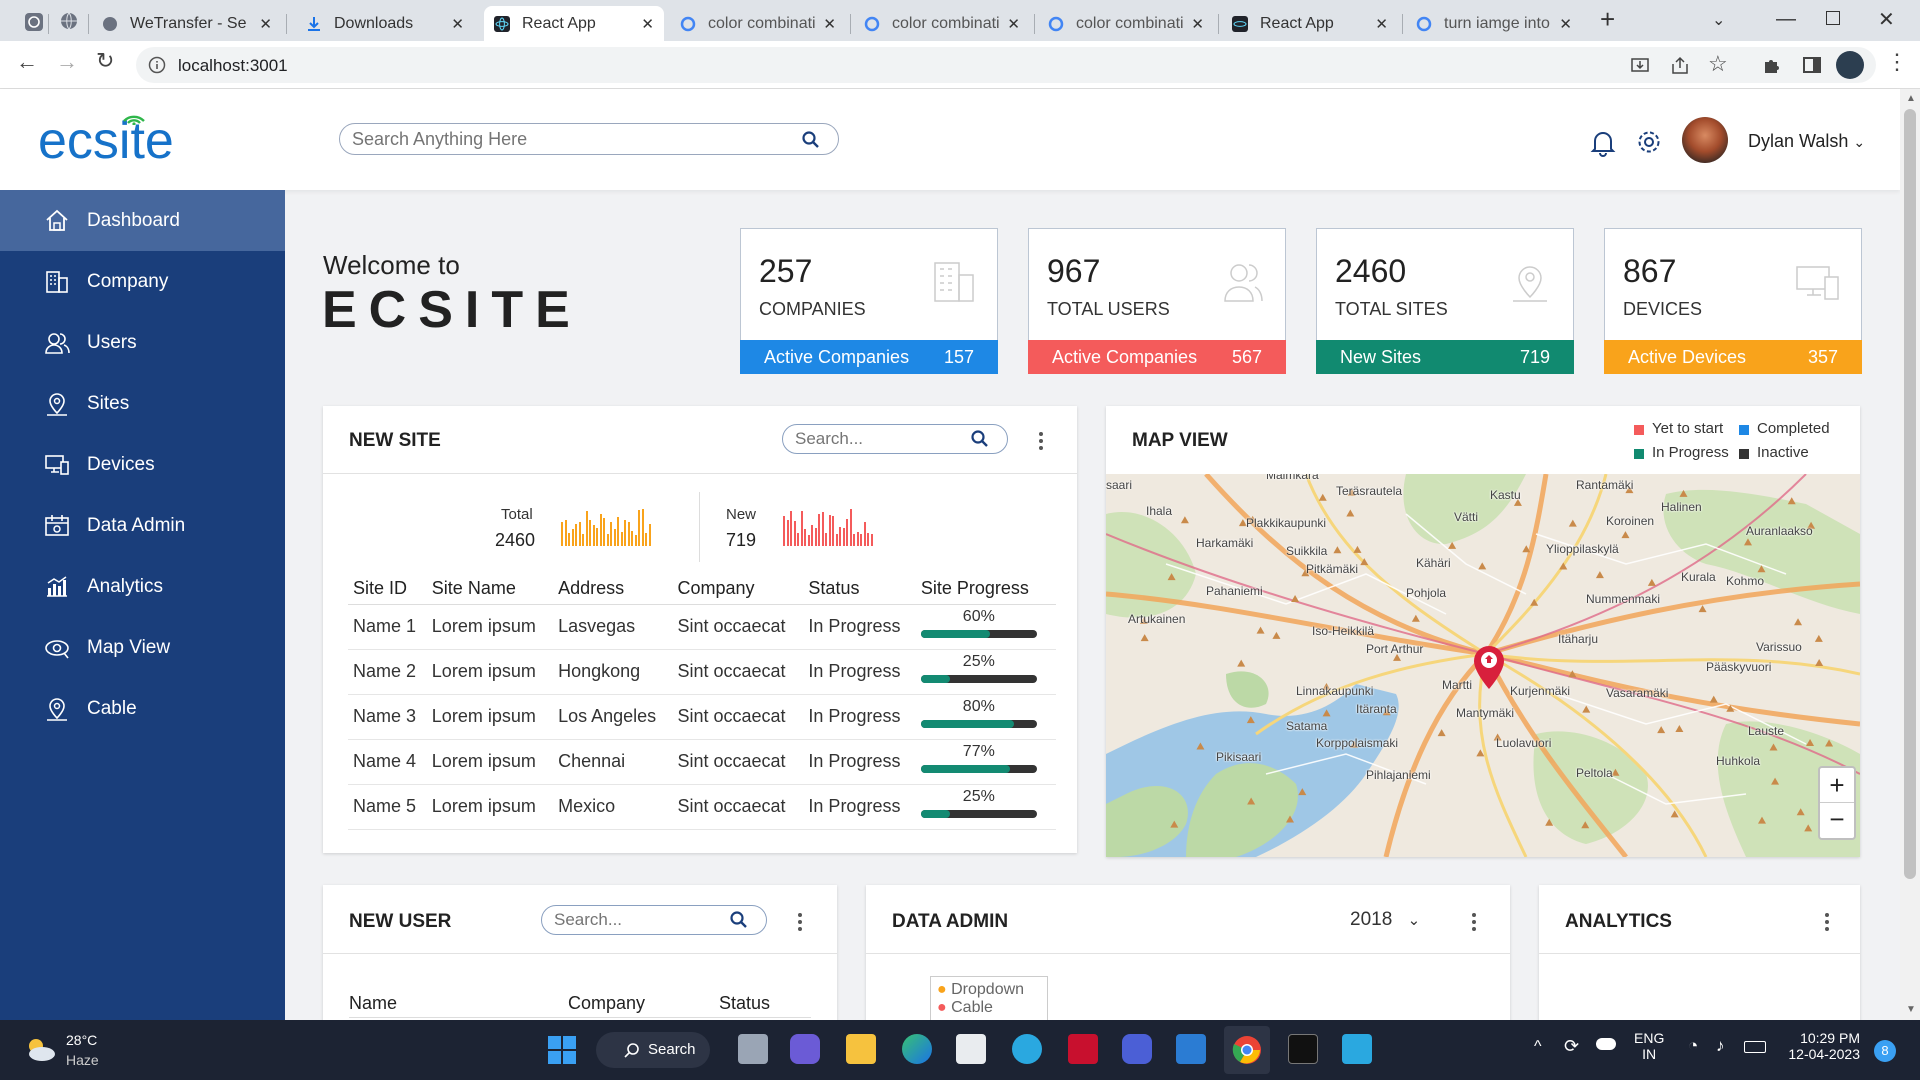 This screenshot has height=1080, width=1920. I want to click on microsoft-store-icon, so click(971, 1049).